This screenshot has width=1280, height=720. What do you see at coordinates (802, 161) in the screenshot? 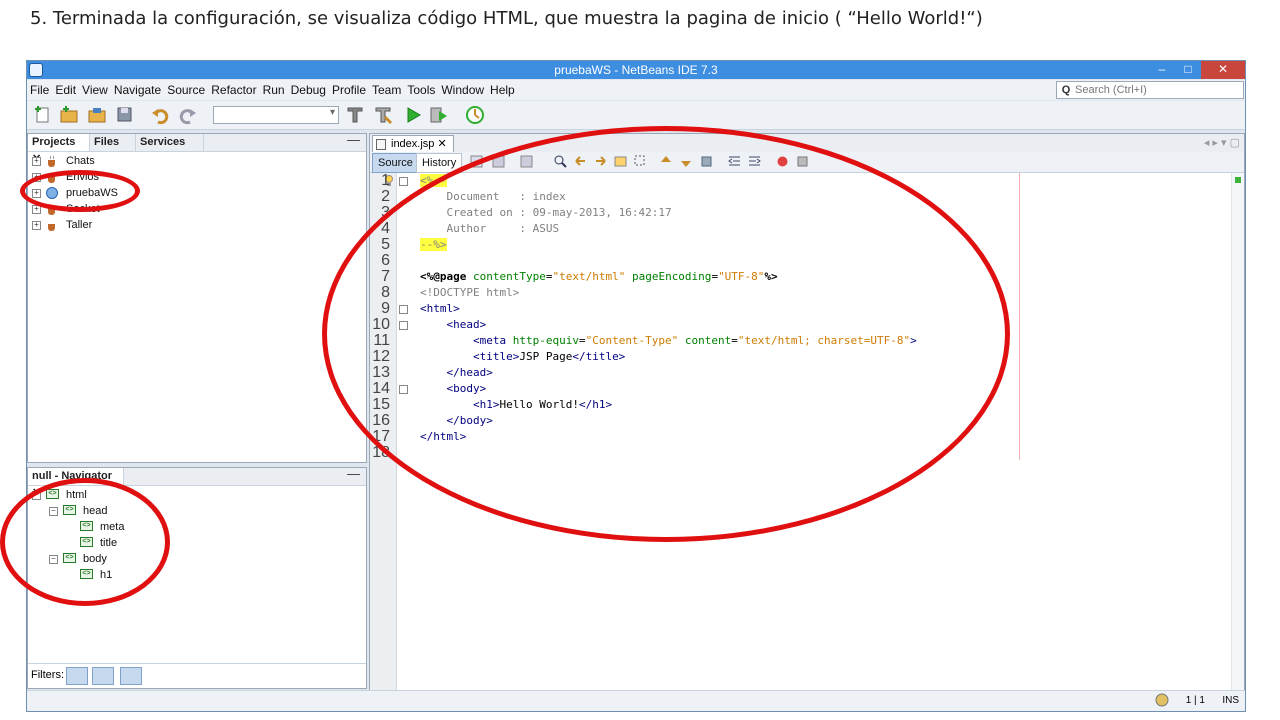
I see `stop-macro-icon` at bounding box center [802, 161].